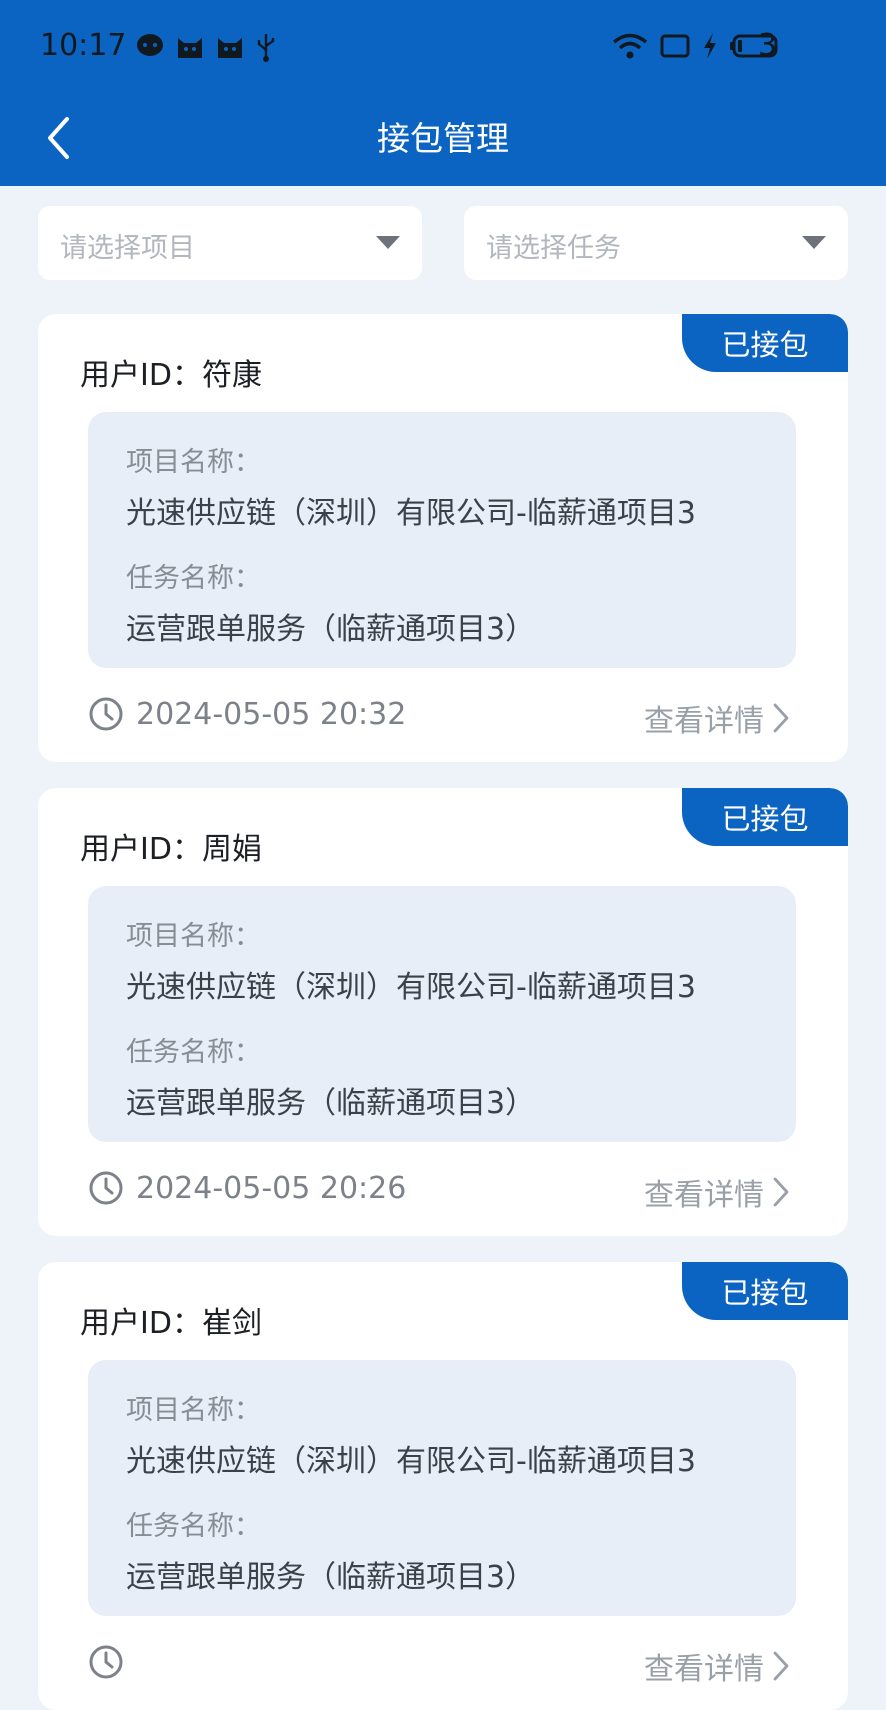 This screenshot has height=1710, width=886. I want to click on user-id: 用户ID：符康, so click(171, 372).